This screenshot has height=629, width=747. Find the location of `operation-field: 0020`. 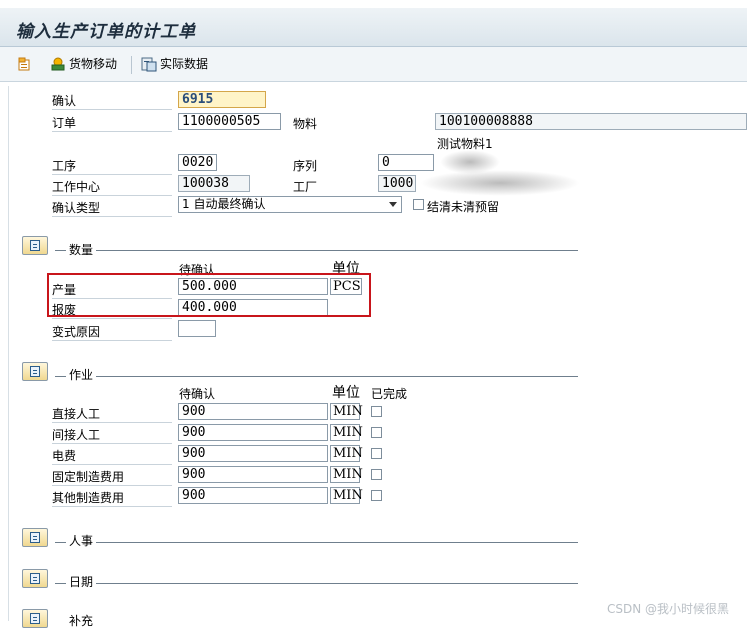

operation-field: 0020 is located at coordinates (197, 162).